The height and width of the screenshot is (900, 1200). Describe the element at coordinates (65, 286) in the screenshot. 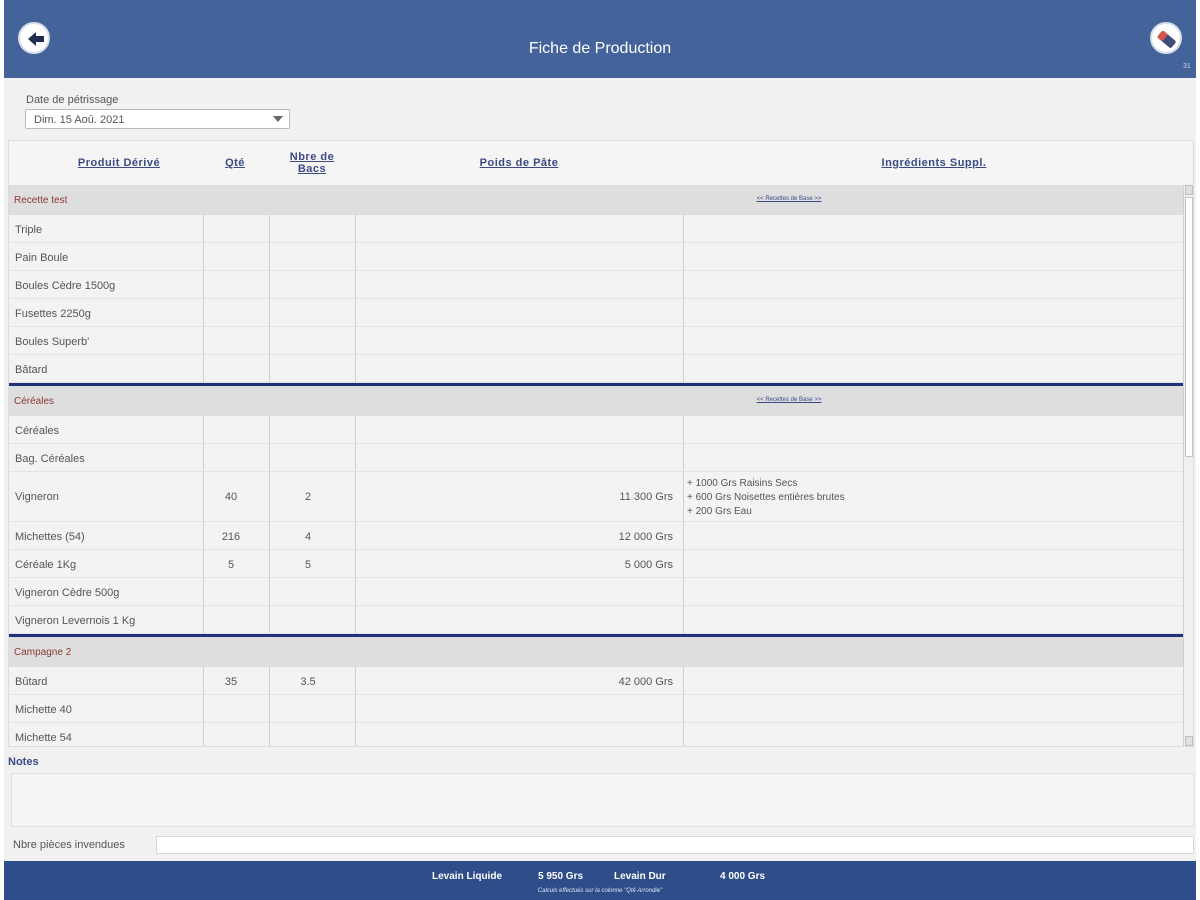

I see `product-name: Boules Cèdre 1500g` at that location.